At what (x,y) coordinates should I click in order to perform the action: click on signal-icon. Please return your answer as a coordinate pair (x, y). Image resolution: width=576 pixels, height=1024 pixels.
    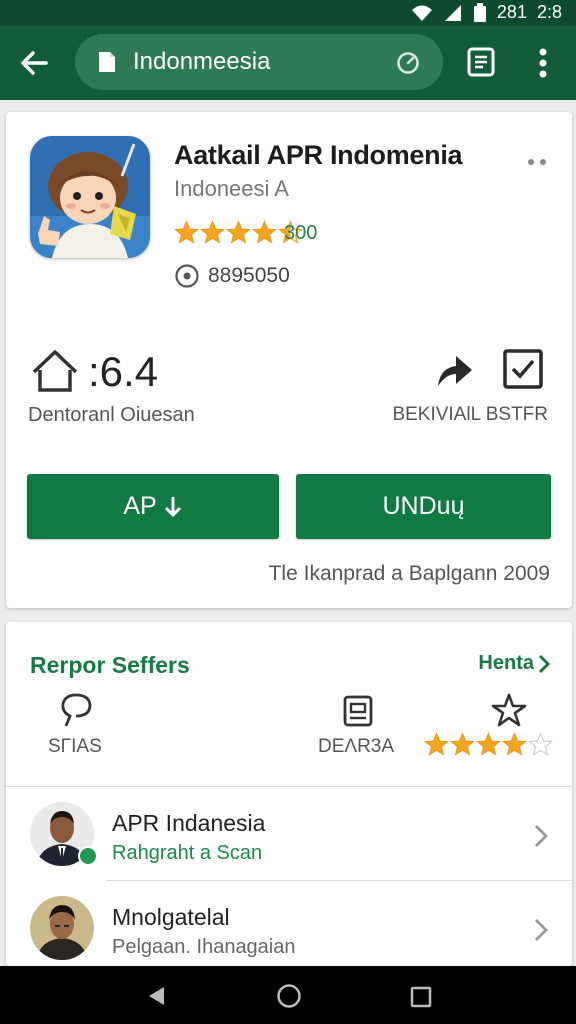
    Looking at the image, I should click on (452, 12).